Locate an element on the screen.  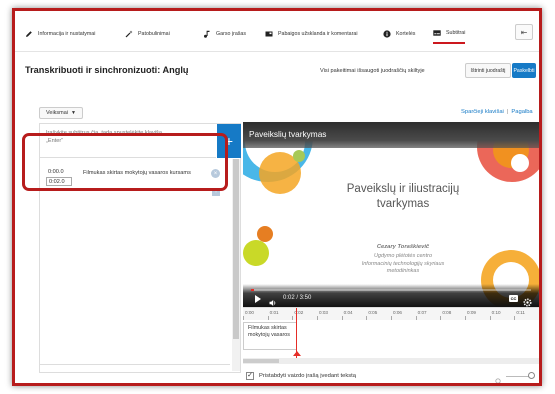
time-display: 0:02 / 3:50 is located at coordinates (297, 298).